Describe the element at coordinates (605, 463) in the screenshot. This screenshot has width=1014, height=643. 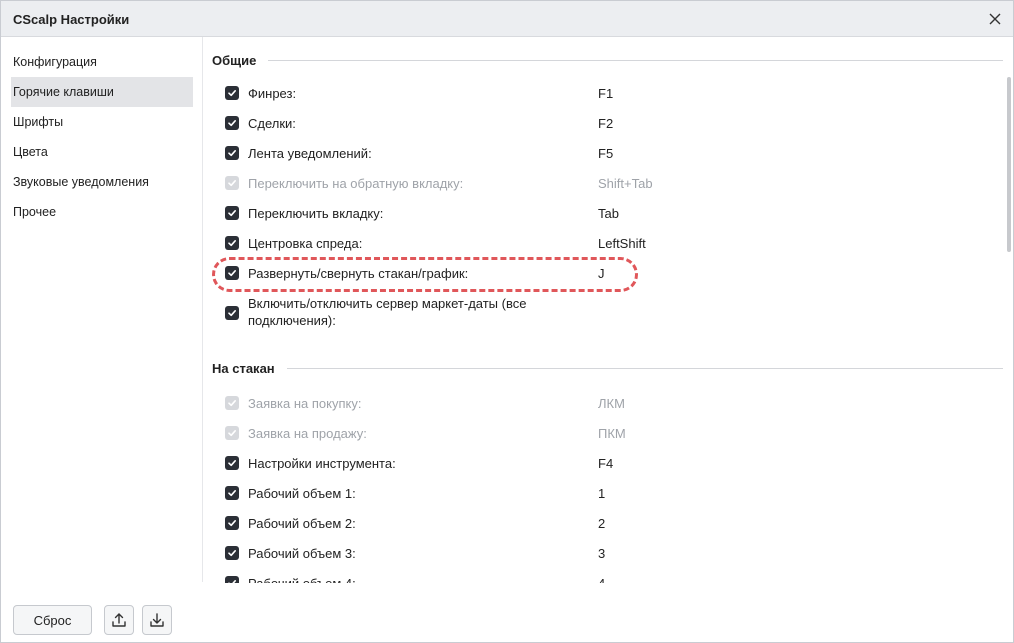
I see `hotkey-value: F4` at that location.